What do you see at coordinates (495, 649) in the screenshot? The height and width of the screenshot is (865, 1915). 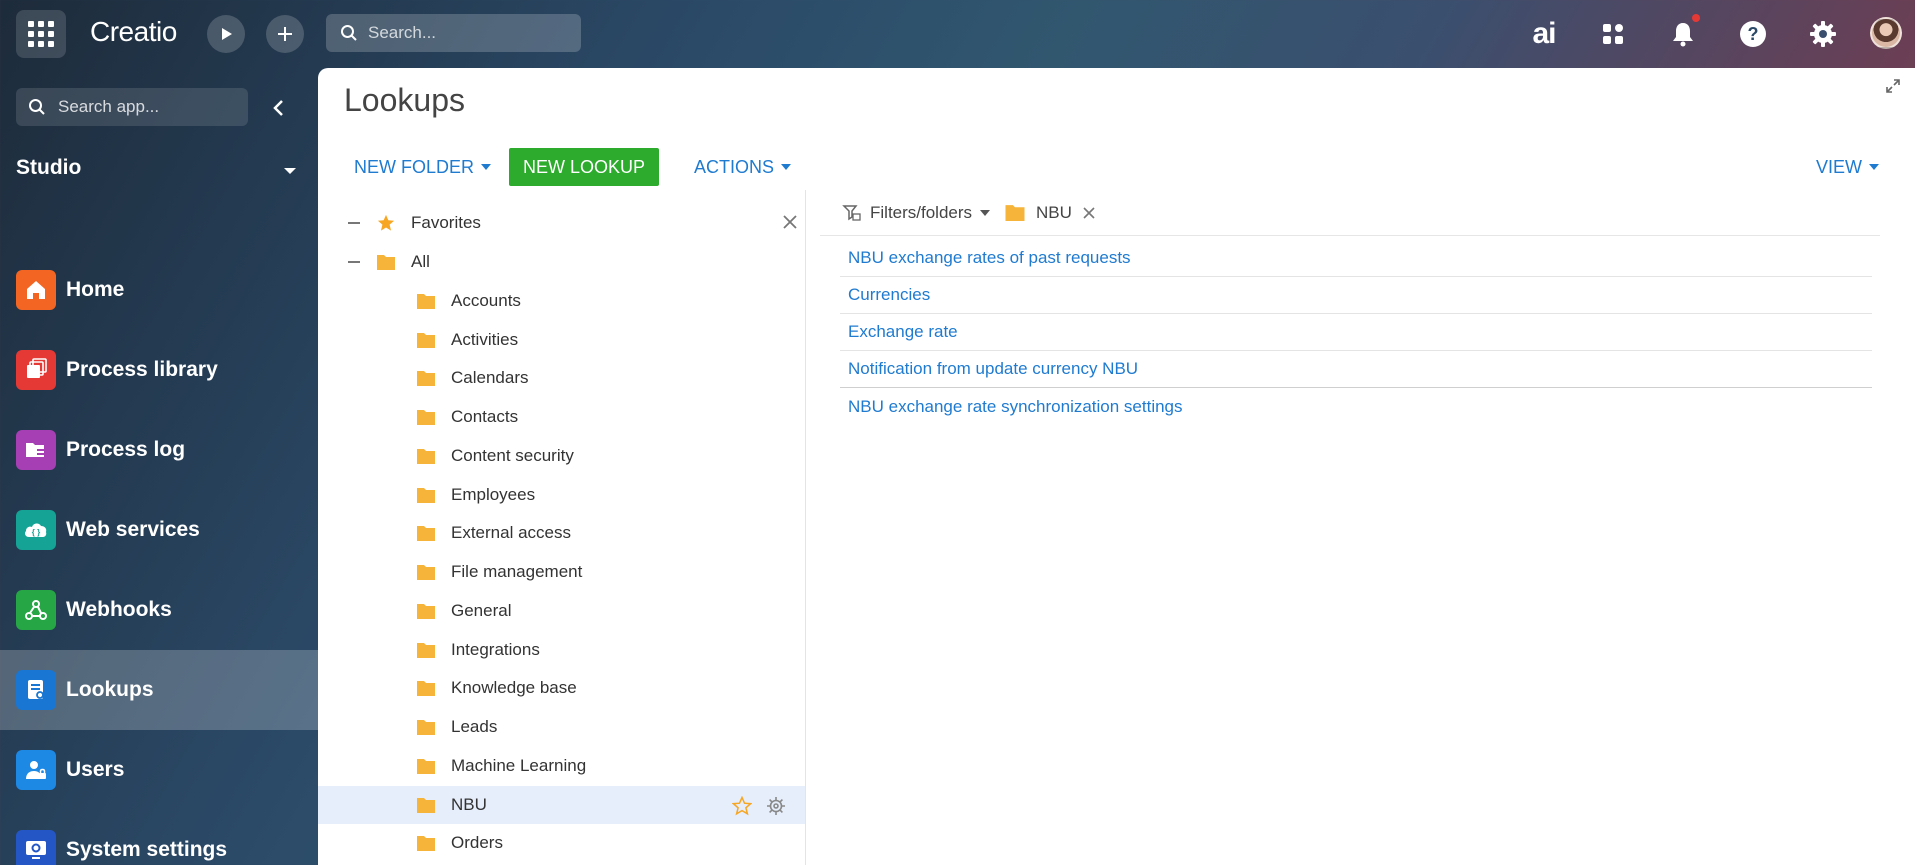 I see `tree-item-label: Integrations` at bounding box center [495, 649].